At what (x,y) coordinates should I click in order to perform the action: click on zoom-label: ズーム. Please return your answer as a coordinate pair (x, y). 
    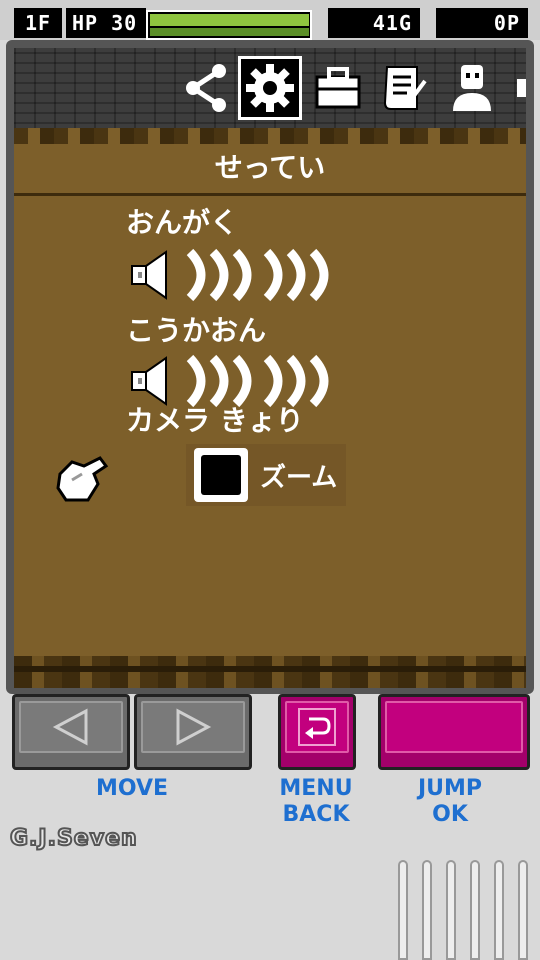
    Looking at the image, I should click on (299, 477).